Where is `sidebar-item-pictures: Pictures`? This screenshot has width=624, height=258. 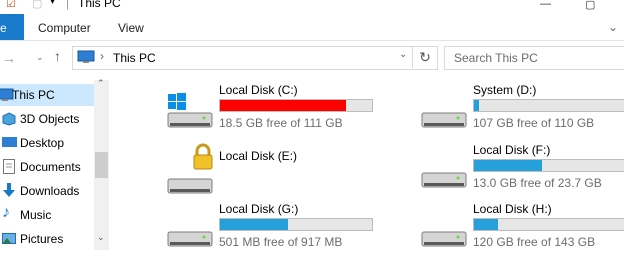
sidebar-item-pictures: Pictures is located at coordinates (47, 239).